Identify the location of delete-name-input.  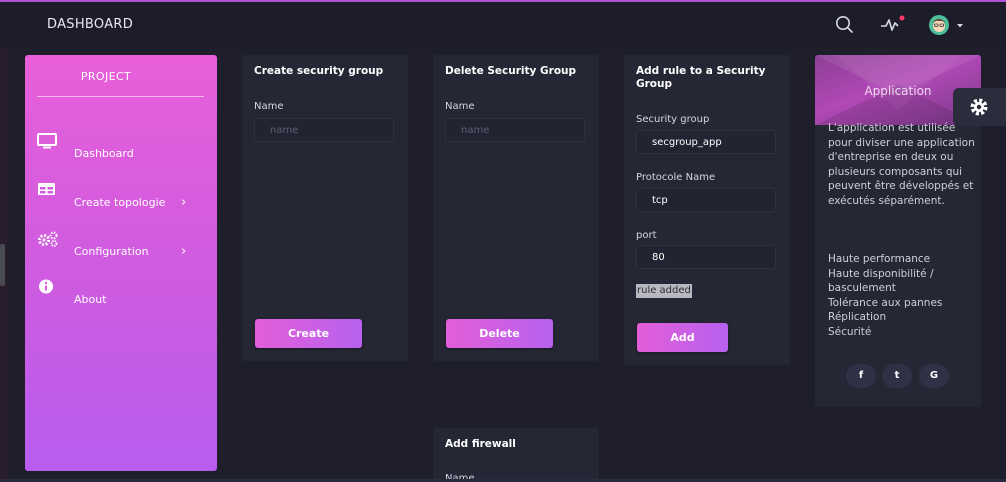
(515, 130).